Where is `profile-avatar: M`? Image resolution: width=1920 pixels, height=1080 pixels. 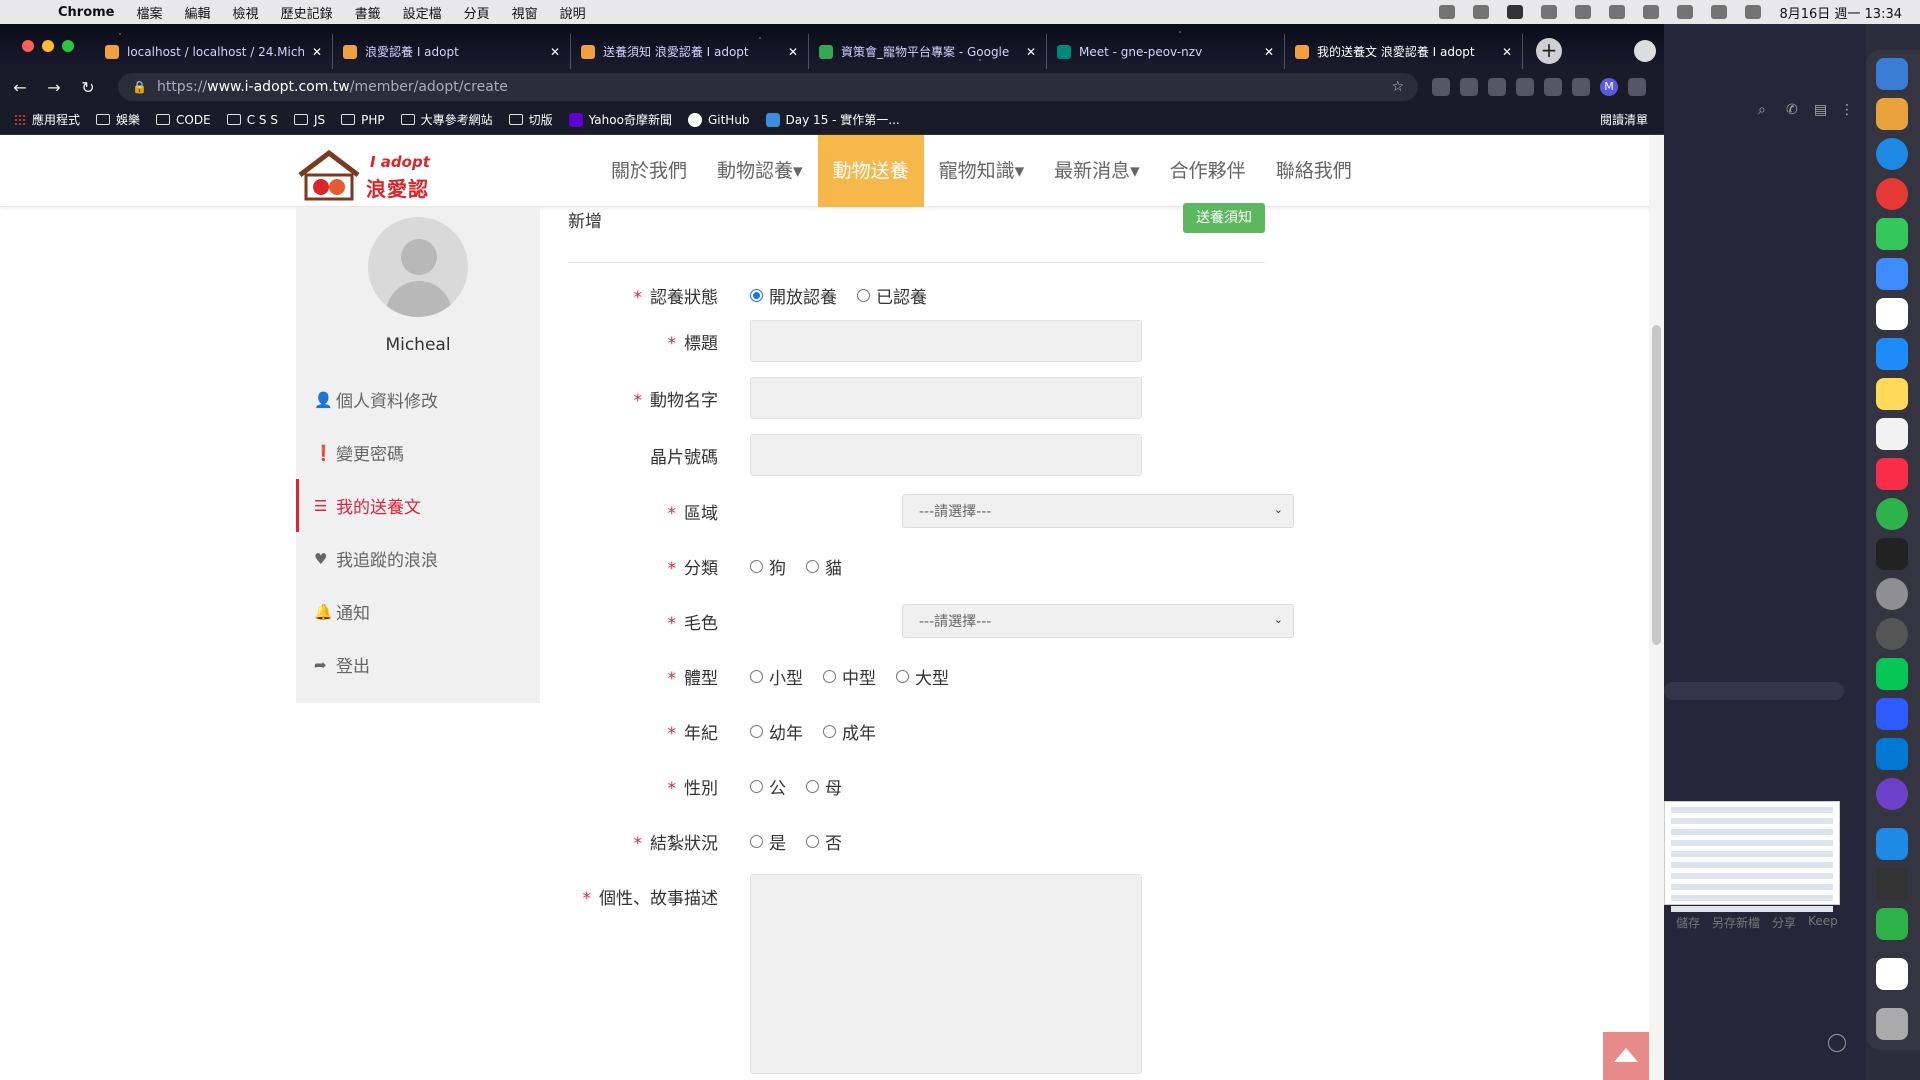
profile-avatar: M is located at coordinates (1609, 87).